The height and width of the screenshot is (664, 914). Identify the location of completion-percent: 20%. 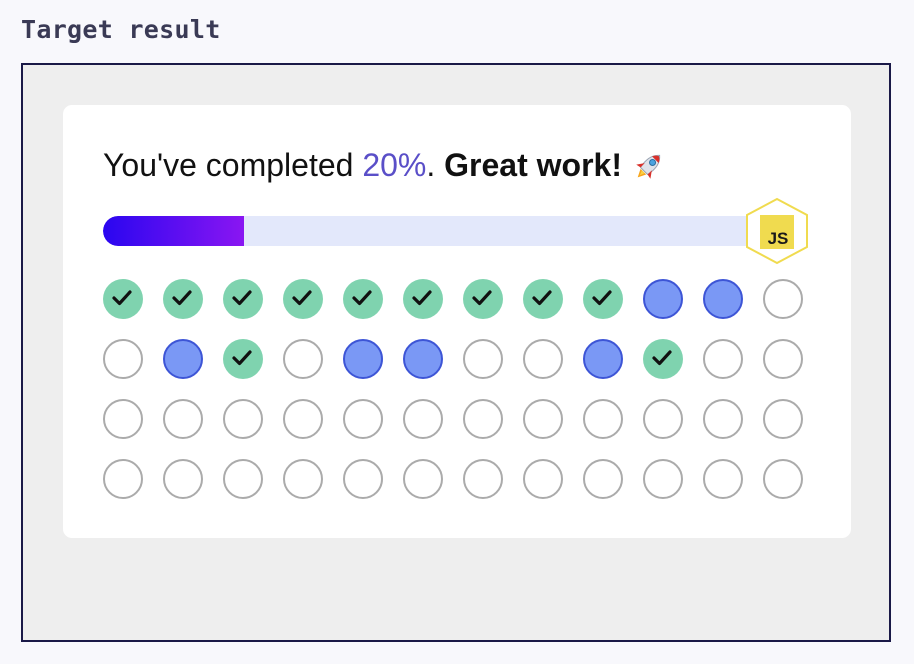
(394, 165).